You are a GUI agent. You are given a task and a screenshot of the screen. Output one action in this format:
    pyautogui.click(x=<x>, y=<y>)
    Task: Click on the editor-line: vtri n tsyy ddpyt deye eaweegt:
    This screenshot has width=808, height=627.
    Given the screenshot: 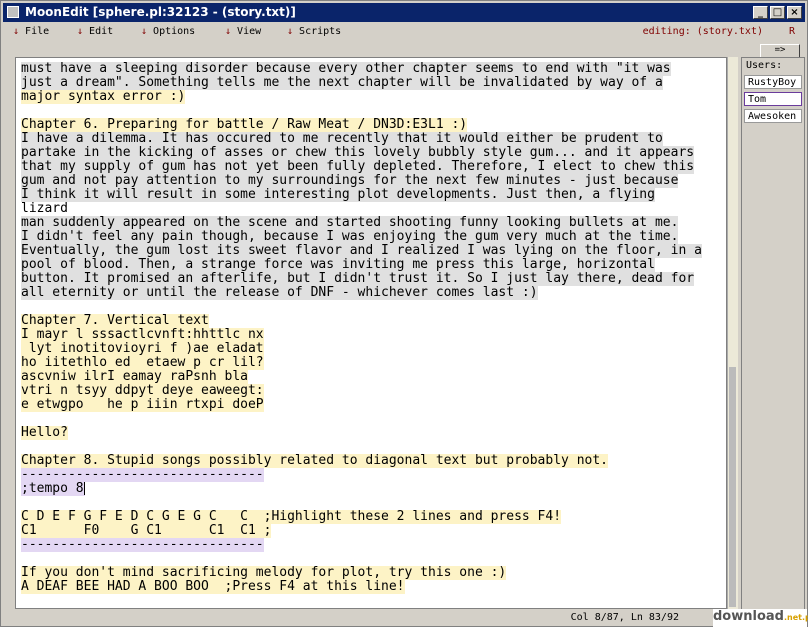 What is the action you would take?
    pyautogui.click(x=142, y=390)
    